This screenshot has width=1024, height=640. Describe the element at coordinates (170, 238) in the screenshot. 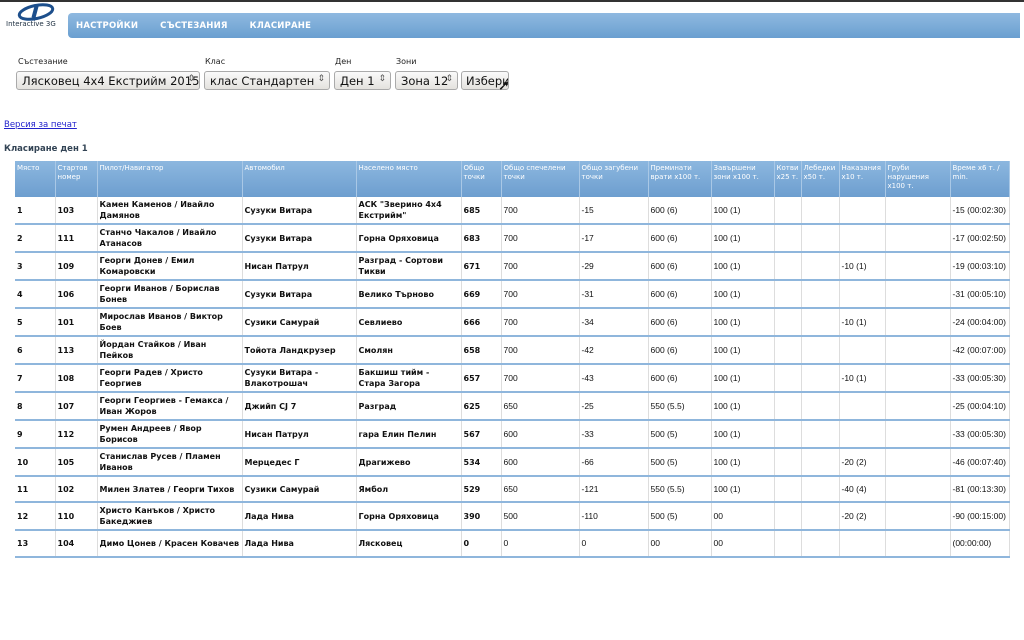

I see `cell-pilot-navigator: Станчо Чакалов / Ивайло Атанасов` at that location.